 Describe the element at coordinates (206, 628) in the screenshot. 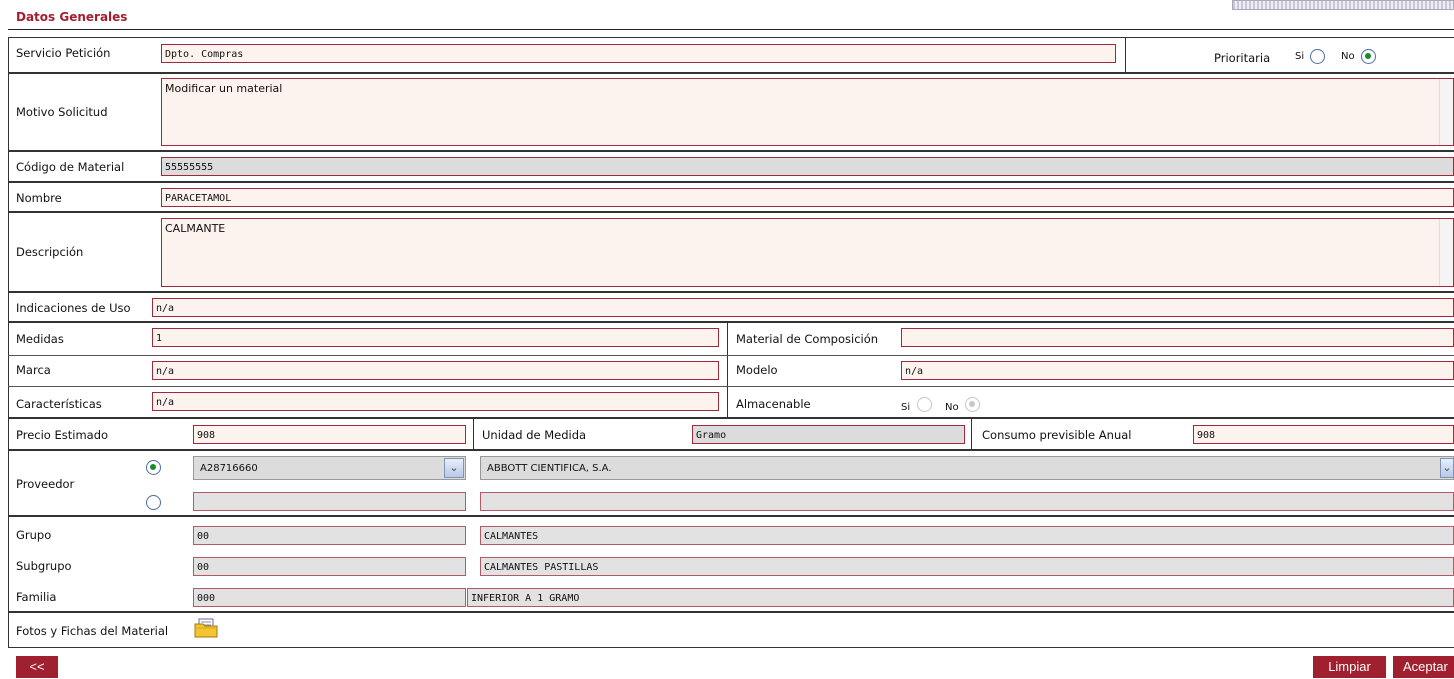

I see `folder-icon` at that location.